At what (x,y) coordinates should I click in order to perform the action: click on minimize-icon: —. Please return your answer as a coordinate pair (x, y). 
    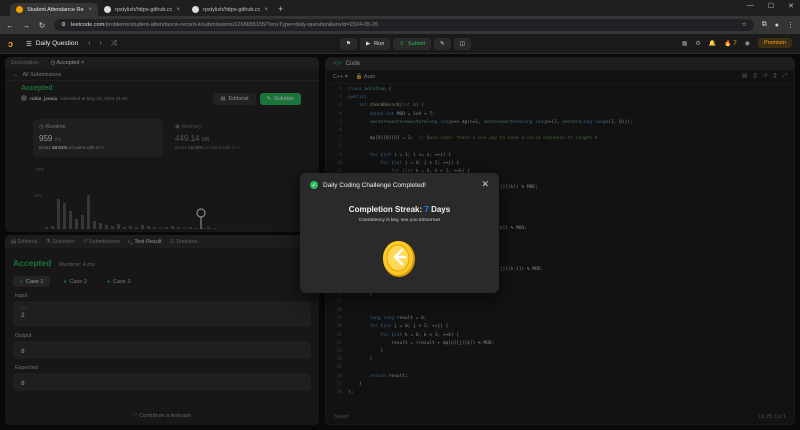
    Looking at the image, I should click on (750, 6).